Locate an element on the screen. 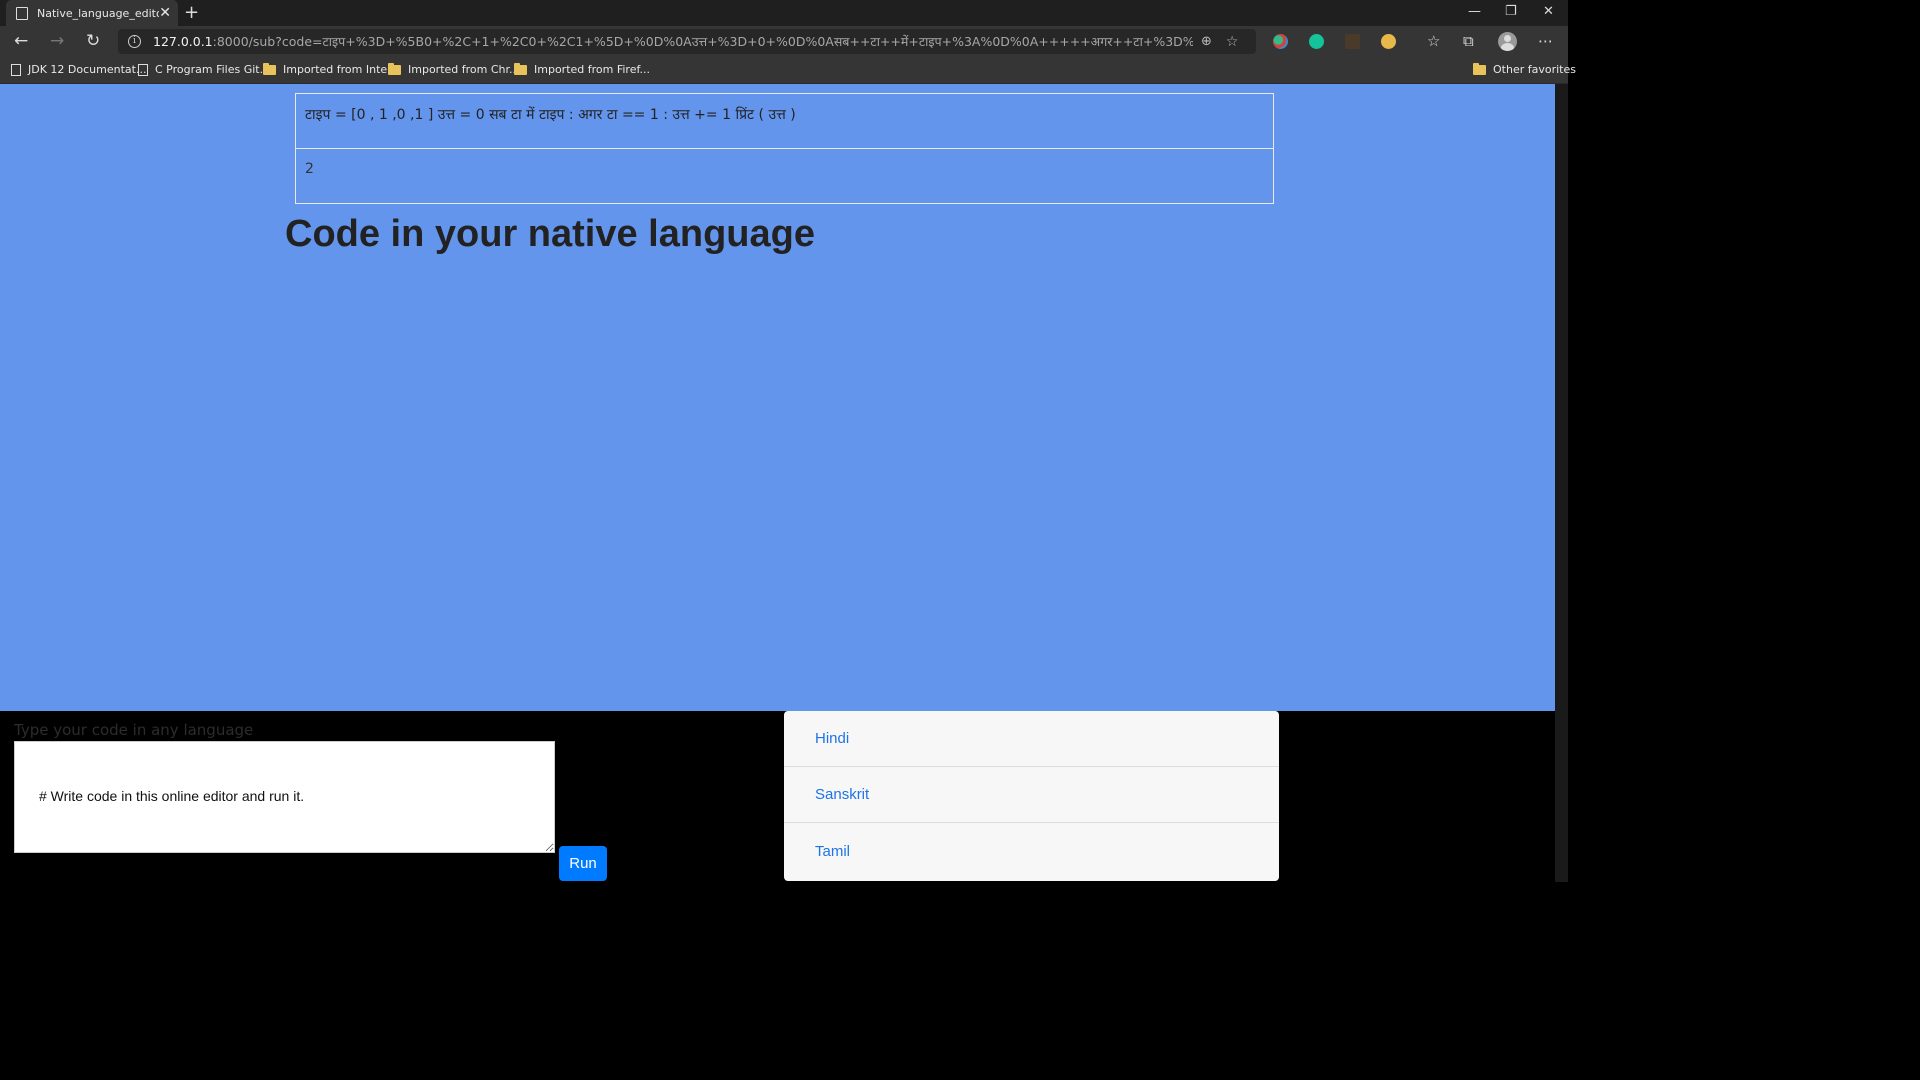 The width and height of the screenshot is (1920, 1080). more-icon: ⋯ is located at coordinates (1545, 41).